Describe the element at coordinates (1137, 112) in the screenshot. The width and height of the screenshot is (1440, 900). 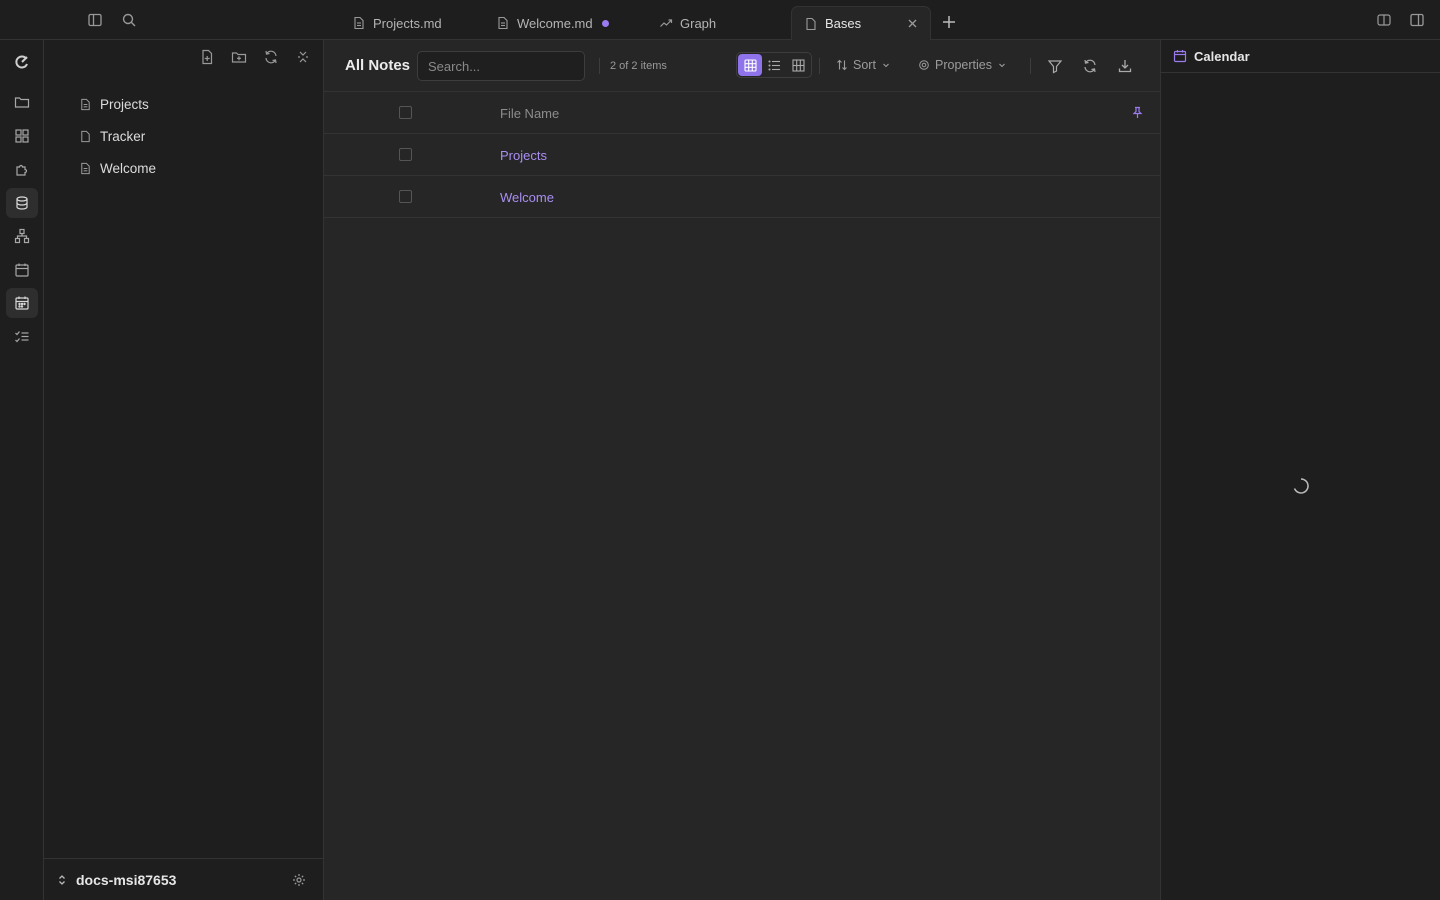
I see `pin-icon` at that location.